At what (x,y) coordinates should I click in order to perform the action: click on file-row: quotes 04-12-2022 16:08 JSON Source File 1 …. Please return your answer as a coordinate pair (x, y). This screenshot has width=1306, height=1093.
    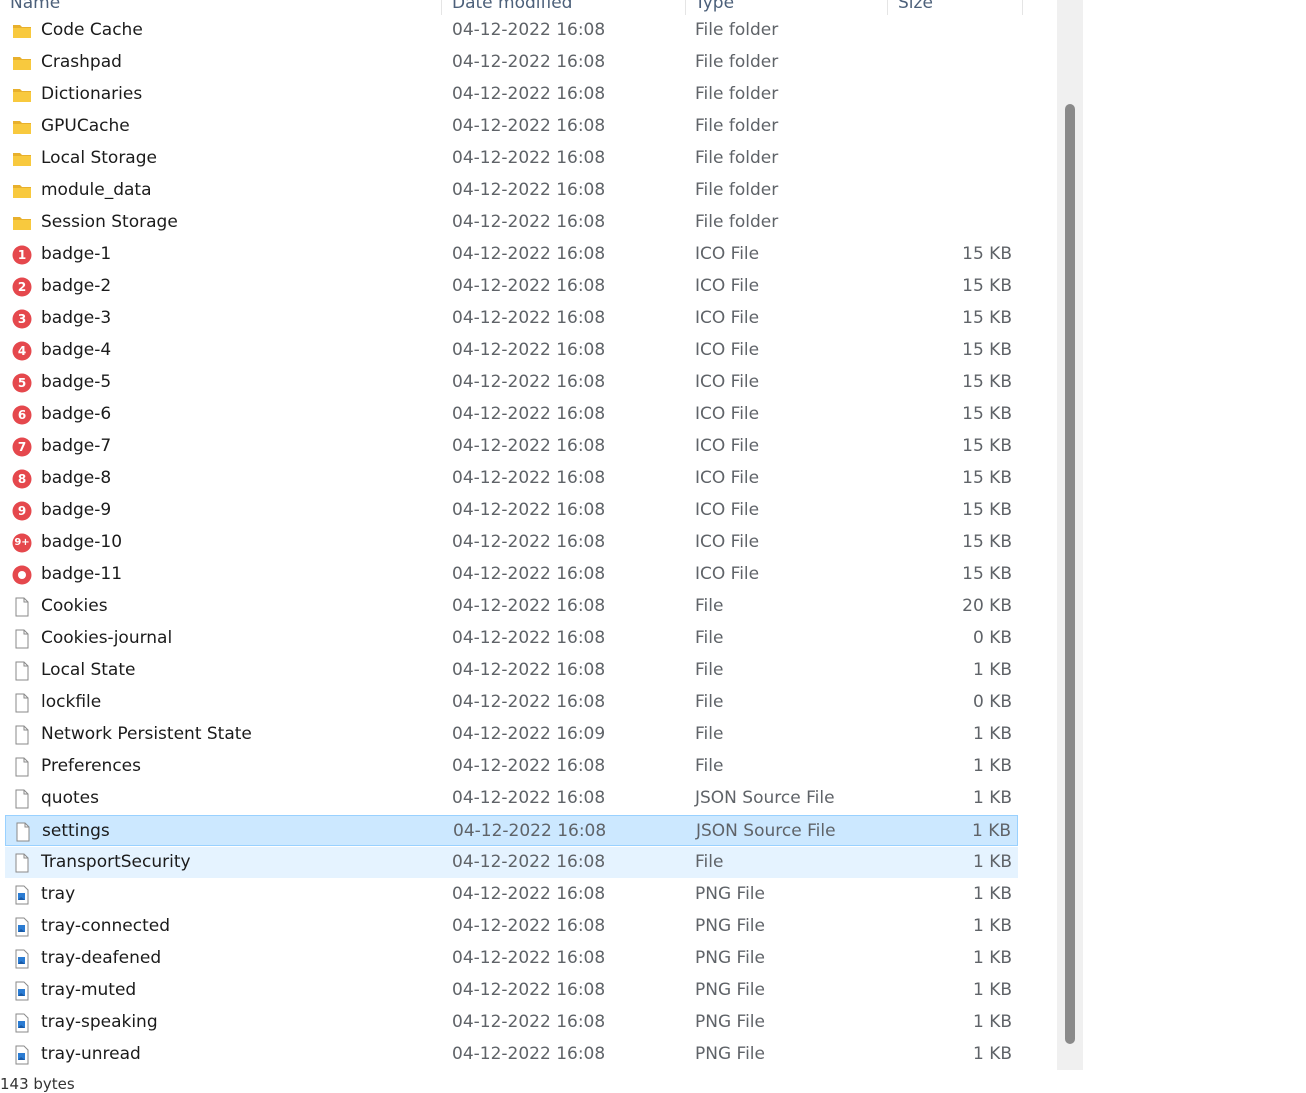
    Looking at the image, I should click on (511, 798).